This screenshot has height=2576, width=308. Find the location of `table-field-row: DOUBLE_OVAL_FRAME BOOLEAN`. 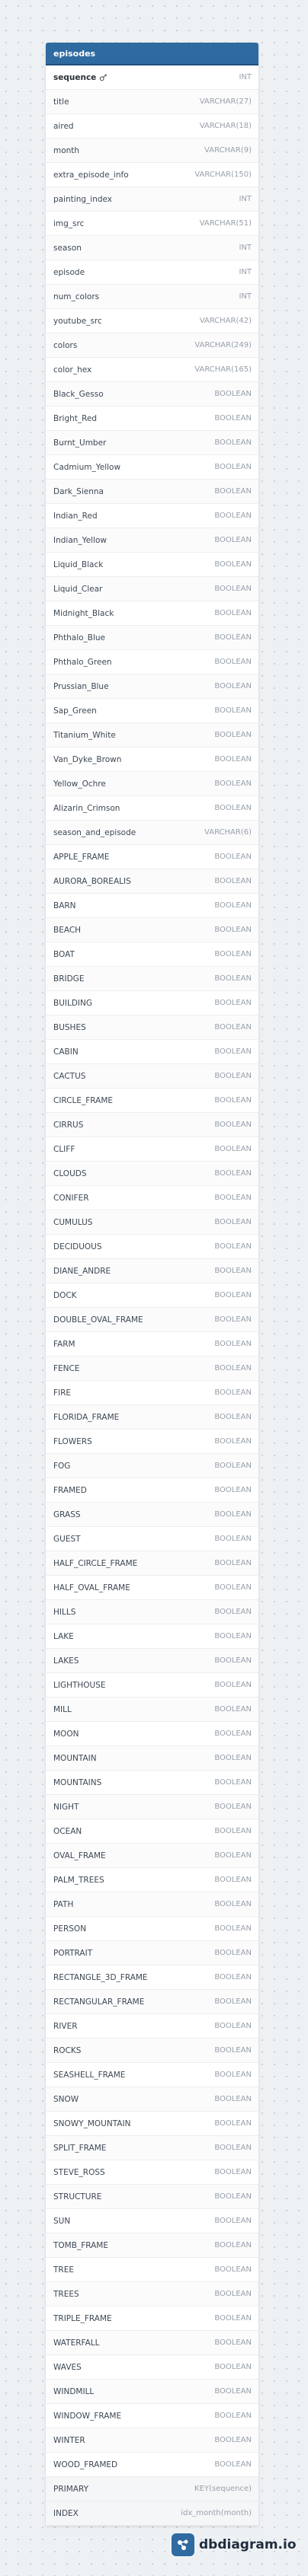

table-field-row: DOUBLE_OVAL_FRAME BOOLEAN is located at coordinates (152, 1320).